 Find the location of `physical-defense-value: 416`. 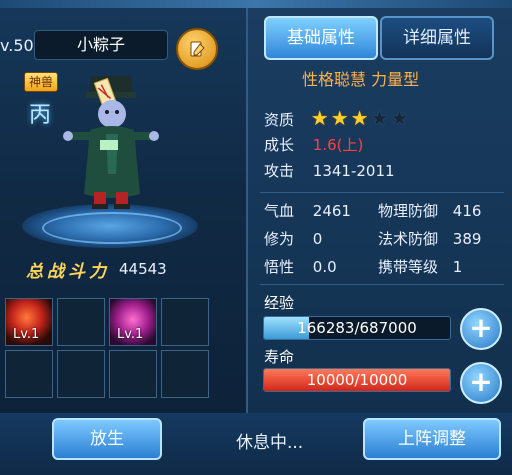

physical-defense-value: 416 is located at coordinates (467, 211).